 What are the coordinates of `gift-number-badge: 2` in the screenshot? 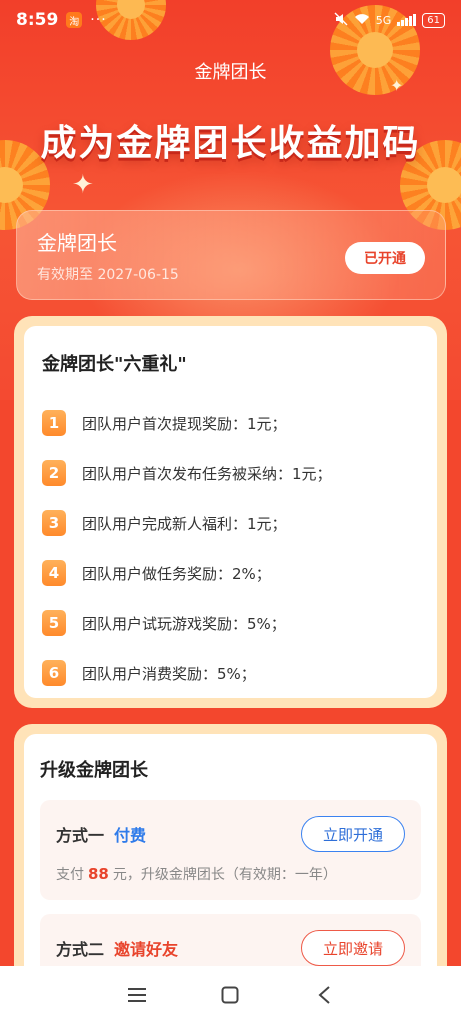 It's located at (54, 473).